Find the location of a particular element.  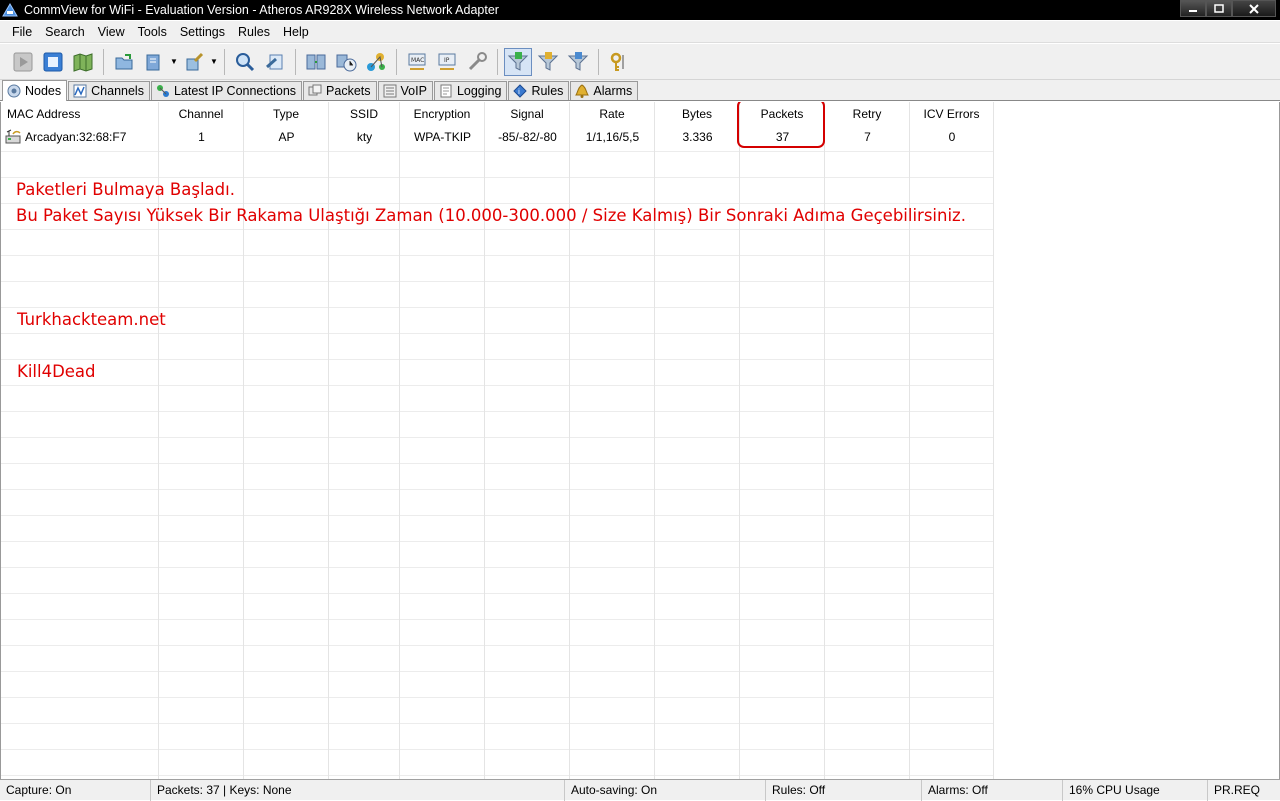

wep-keys-button is located at coordinates (619, 62).